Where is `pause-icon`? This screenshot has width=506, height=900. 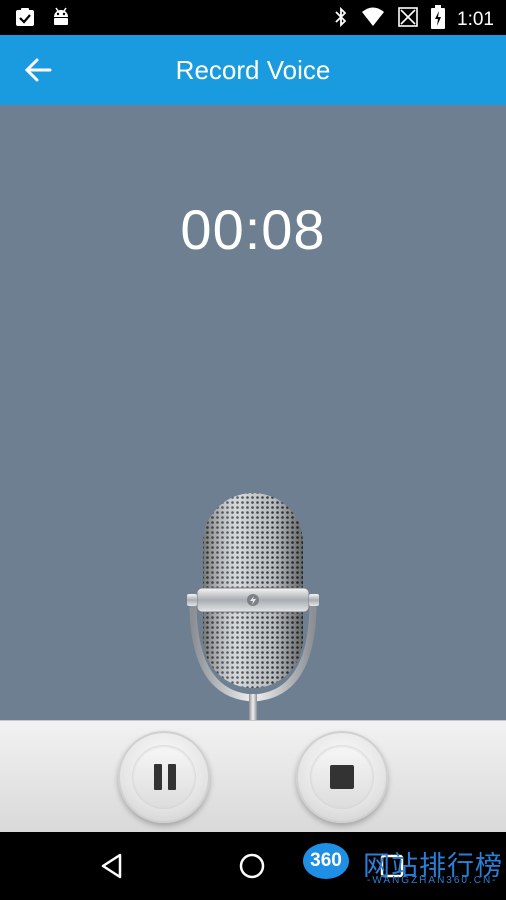
pause-icon is located at coordinates (165, 777).